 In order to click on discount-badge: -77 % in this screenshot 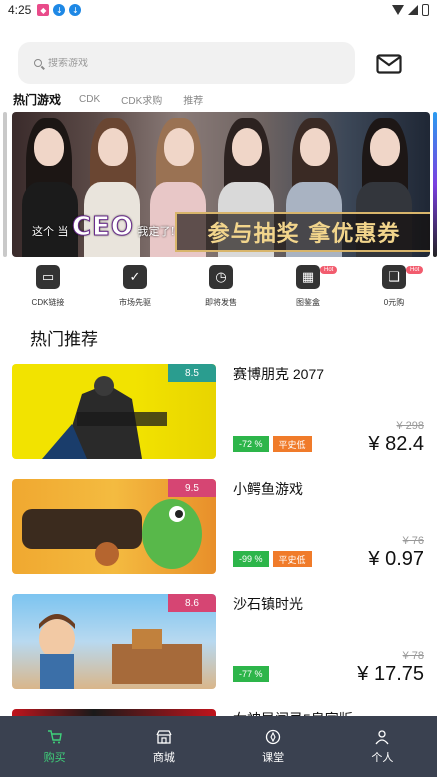, I will do `click(251, 674)`.